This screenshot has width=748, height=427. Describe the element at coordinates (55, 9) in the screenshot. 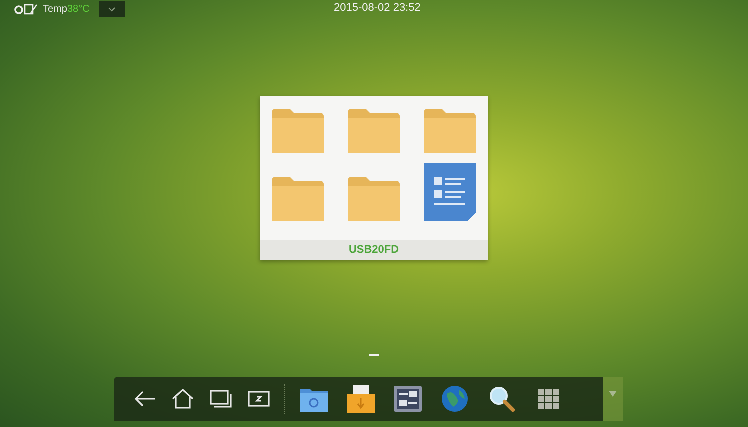

I see `temperature-label: Temp` at that location.